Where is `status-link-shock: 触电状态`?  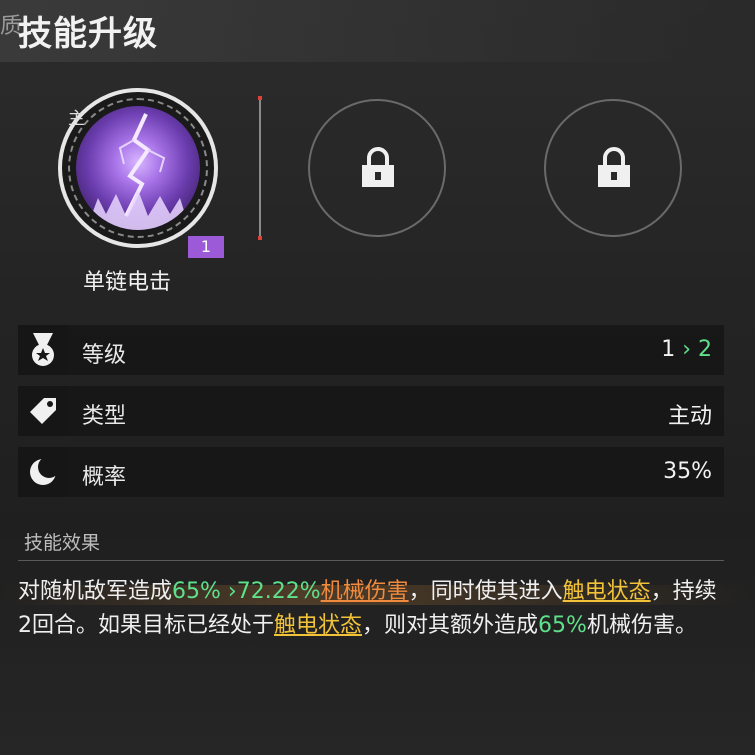 status-link-shock: 触电状态 is located at coordinates (607, 591).